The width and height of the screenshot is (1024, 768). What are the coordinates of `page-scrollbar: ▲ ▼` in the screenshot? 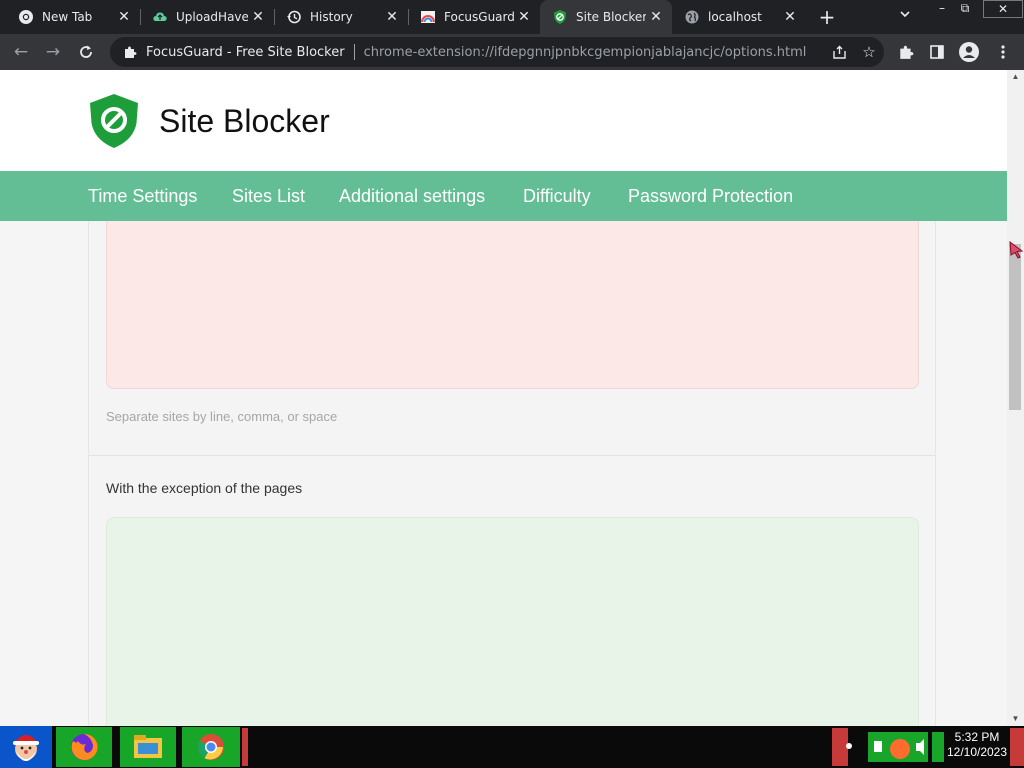 It's located at (1015, 398).